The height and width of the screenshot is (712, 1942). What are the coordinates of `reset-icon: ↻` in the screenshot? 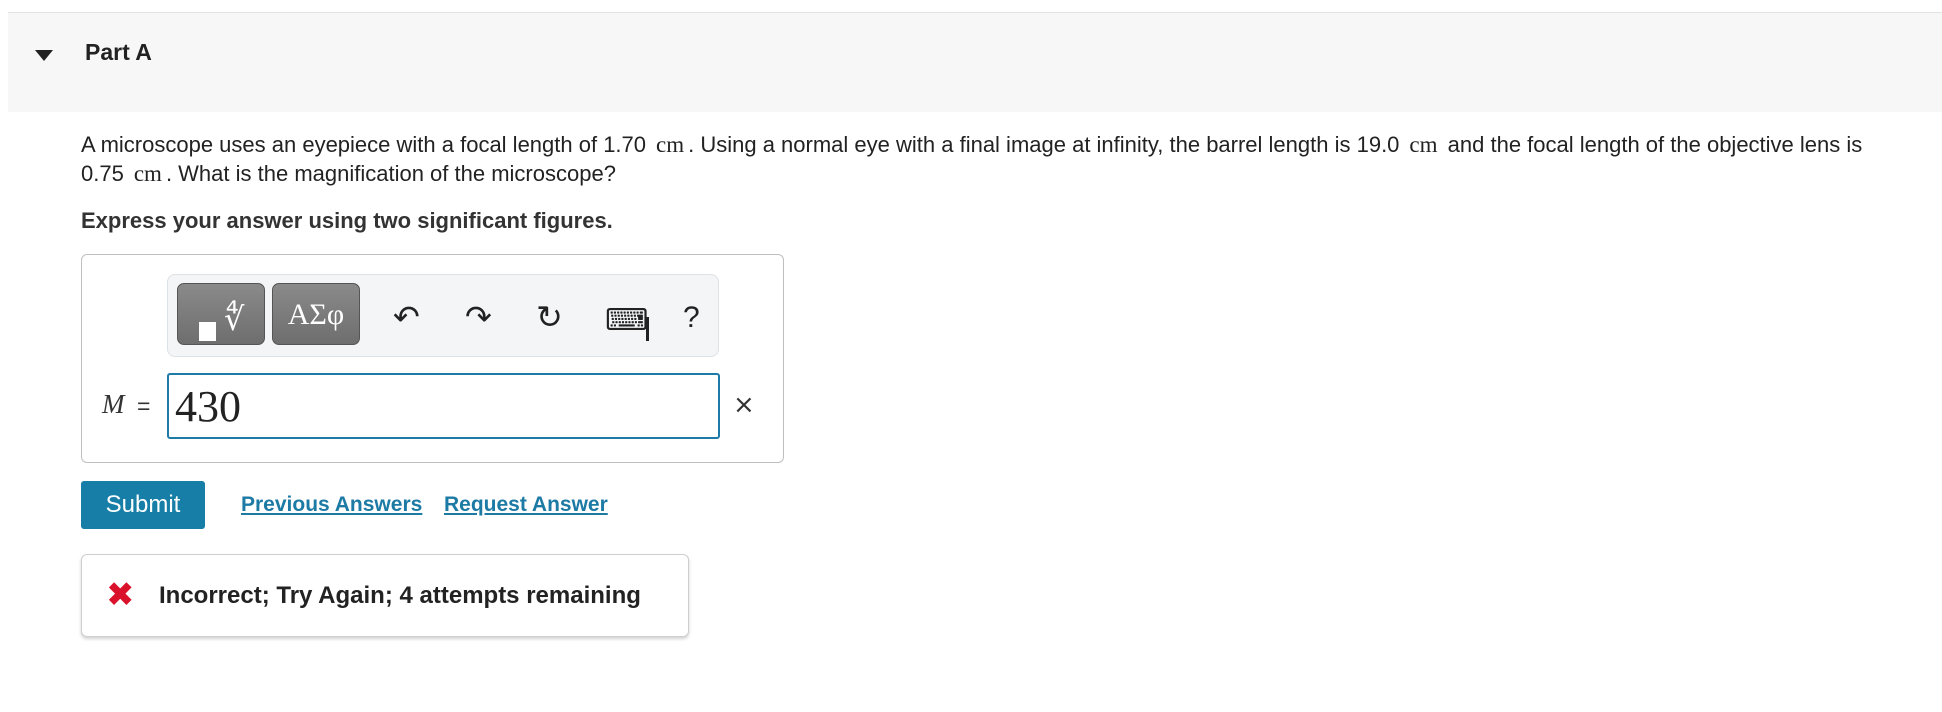 It's located at (549, 317).